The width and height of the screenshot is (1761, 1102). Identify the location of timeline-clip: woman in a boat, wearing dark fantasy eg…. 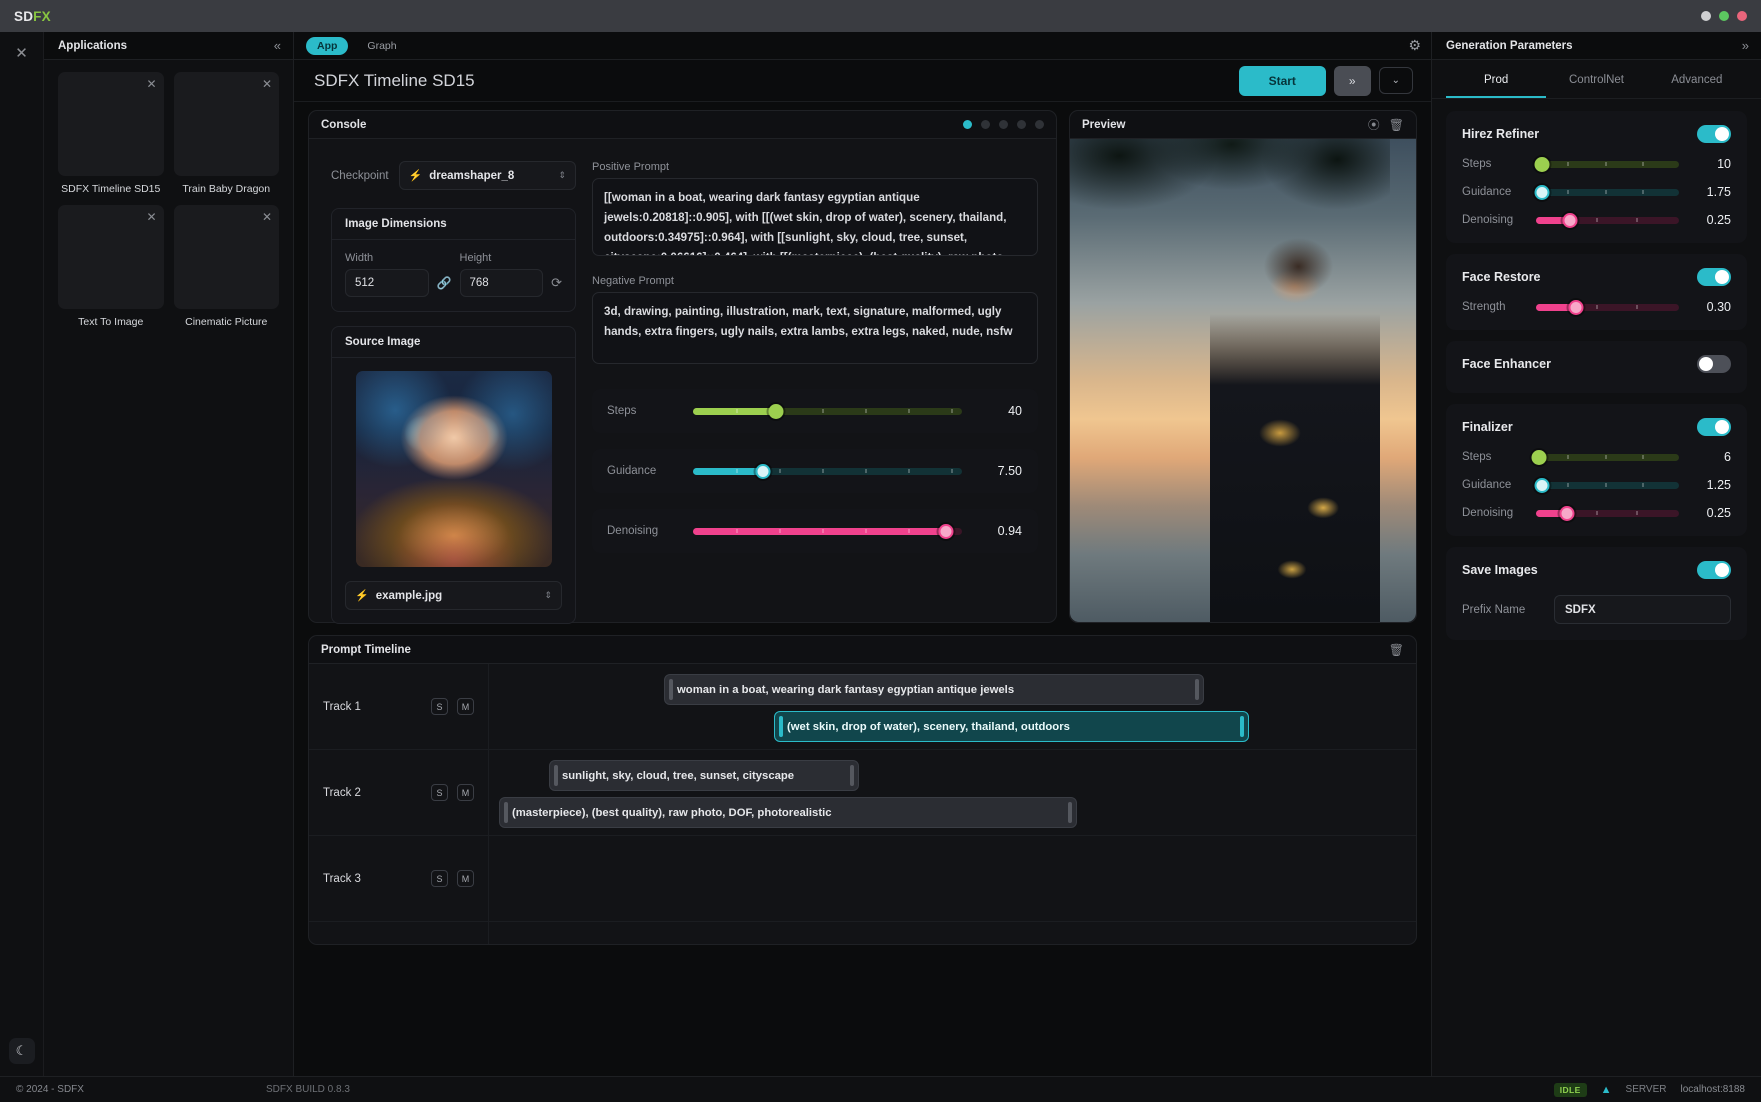
(934, 689).